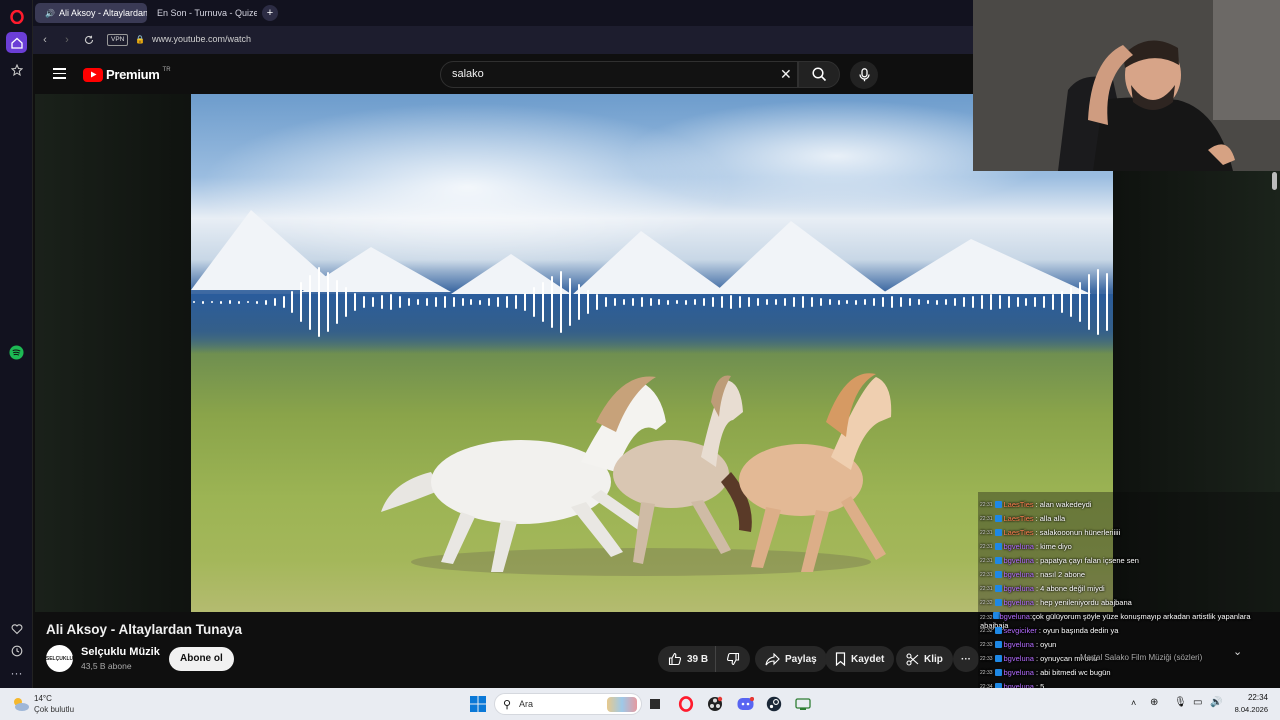 The image size is (1280, 720). What do you see at coordinates (791, 659) in the screenshot?
I see `share-button: Paylaş` at bounding box center [791, 659].